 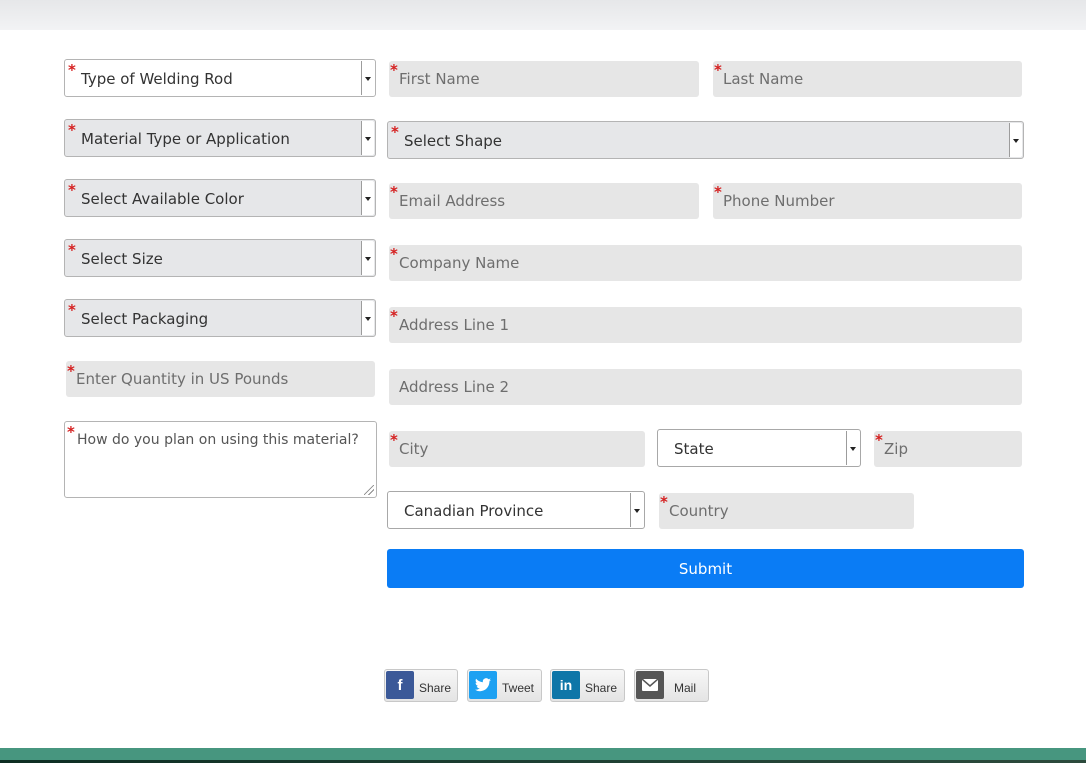 I want to click on material-type-select: * Material Type or Application, so click(x=220, y=138).